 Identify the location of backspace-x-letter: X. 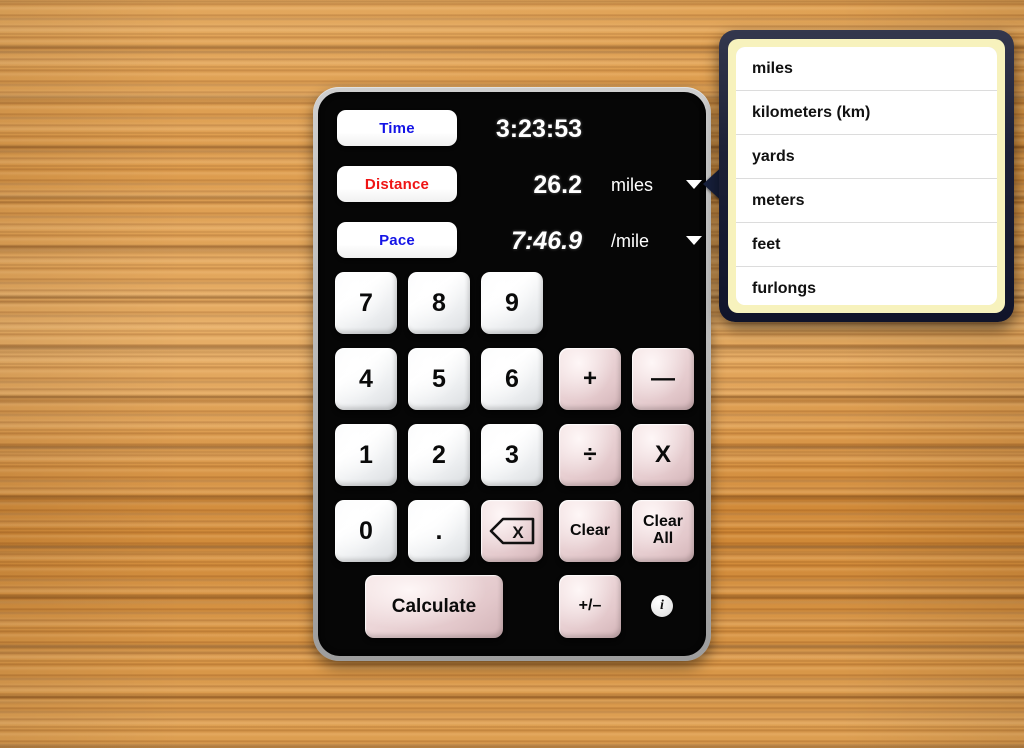
(518, 532).